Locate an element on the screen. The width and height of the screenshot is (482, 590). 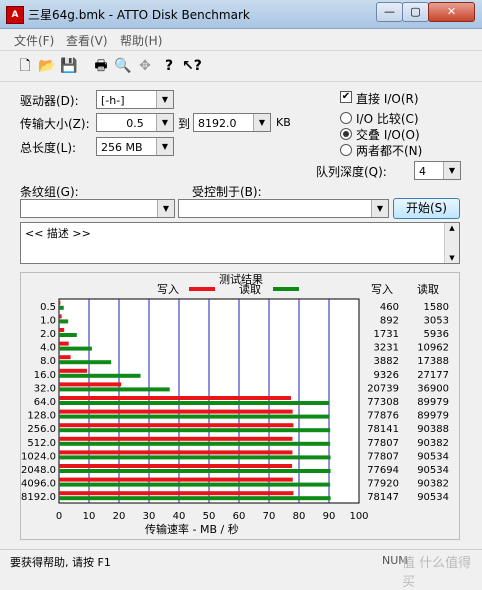
context-help-icon: ↖? is located at coordinates (192, 66).